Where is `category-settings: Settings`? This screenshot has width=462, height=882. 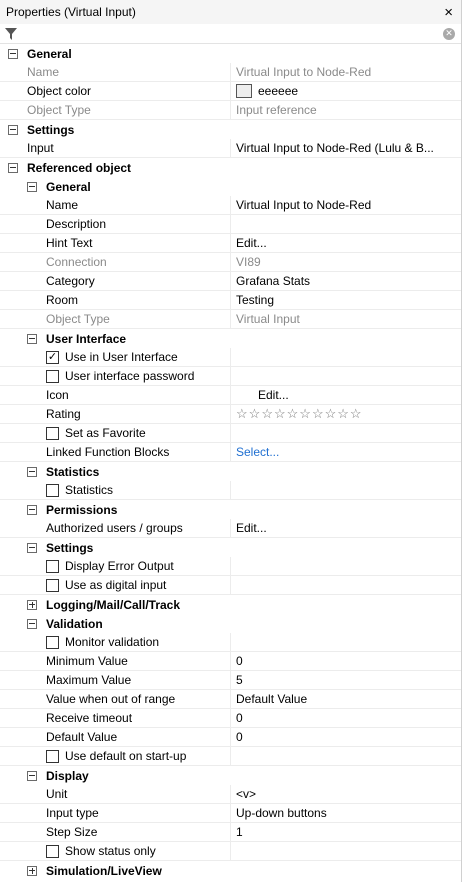 category-settings: Settings is located at coordinates (230, 129).